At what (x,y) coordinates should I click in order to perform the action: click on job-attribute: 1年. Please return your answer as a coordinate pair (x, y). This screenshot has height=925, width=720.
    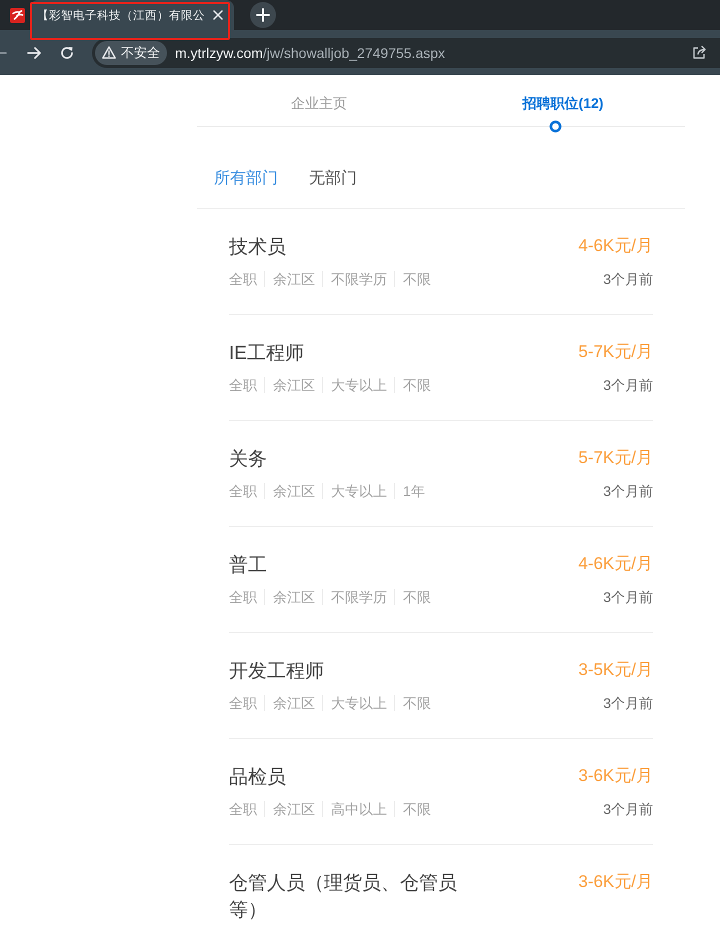
    Looking at the image, I should click on (414, 491).